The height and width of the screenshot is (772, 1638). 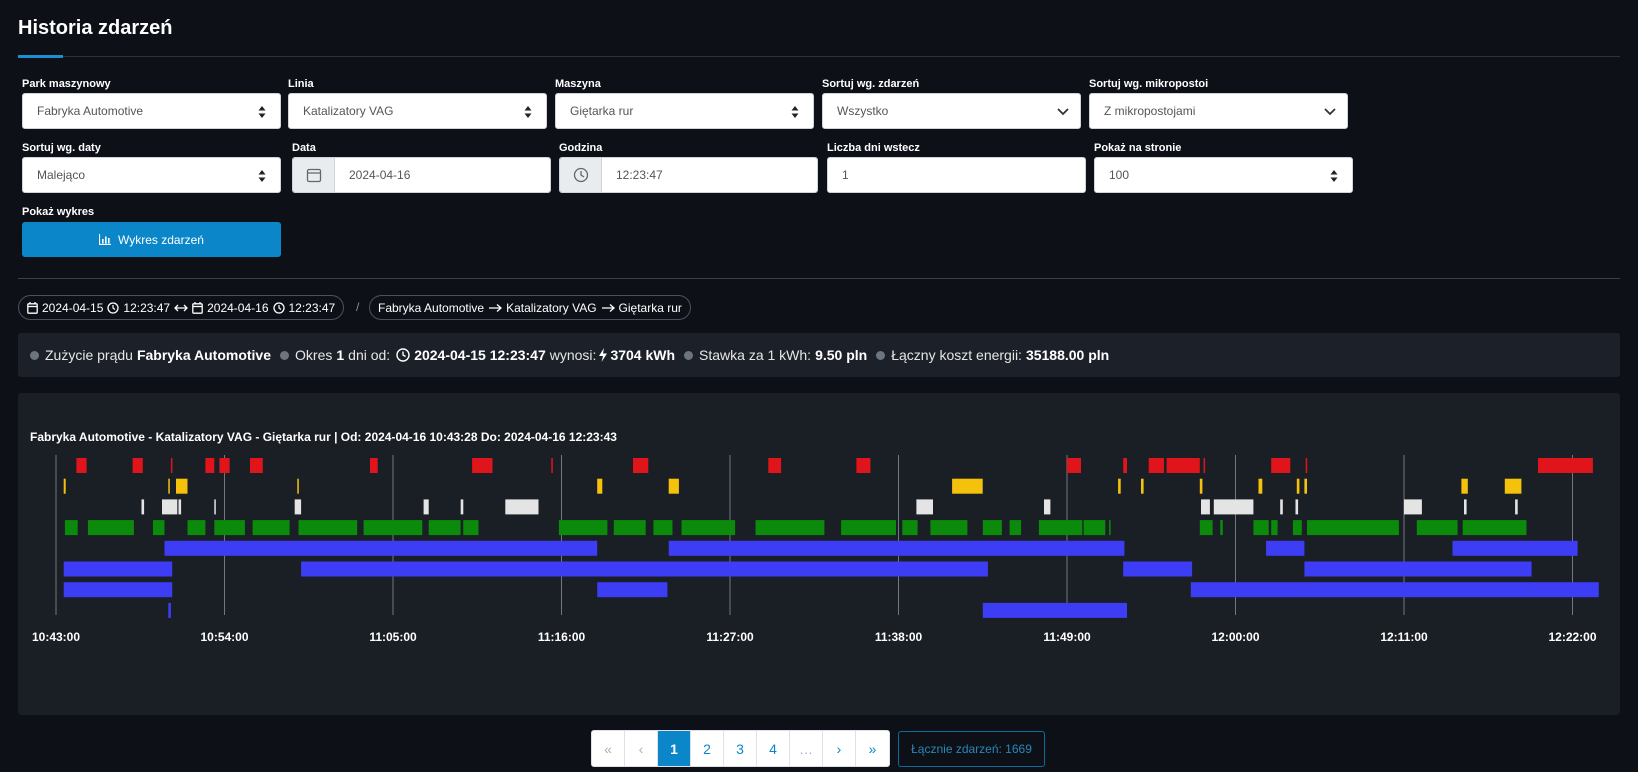 What do you see at coordinates (951, 111) in the screenshot?
I see `sort-events-select: Wszystko` at bounding box center [951, 111].